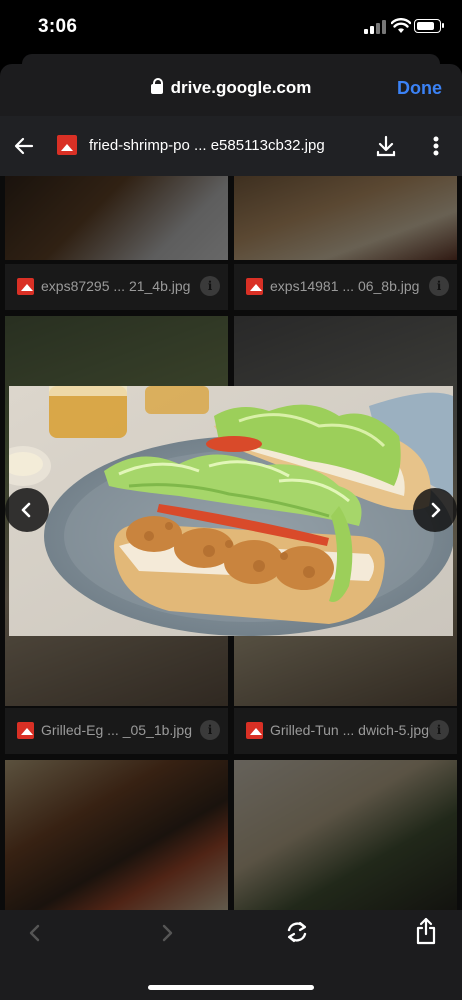 This screenshot has width=462, height=1000. Describe the element at coordinates (426, 931) in the screenshot. I see `share-icon` at that location.